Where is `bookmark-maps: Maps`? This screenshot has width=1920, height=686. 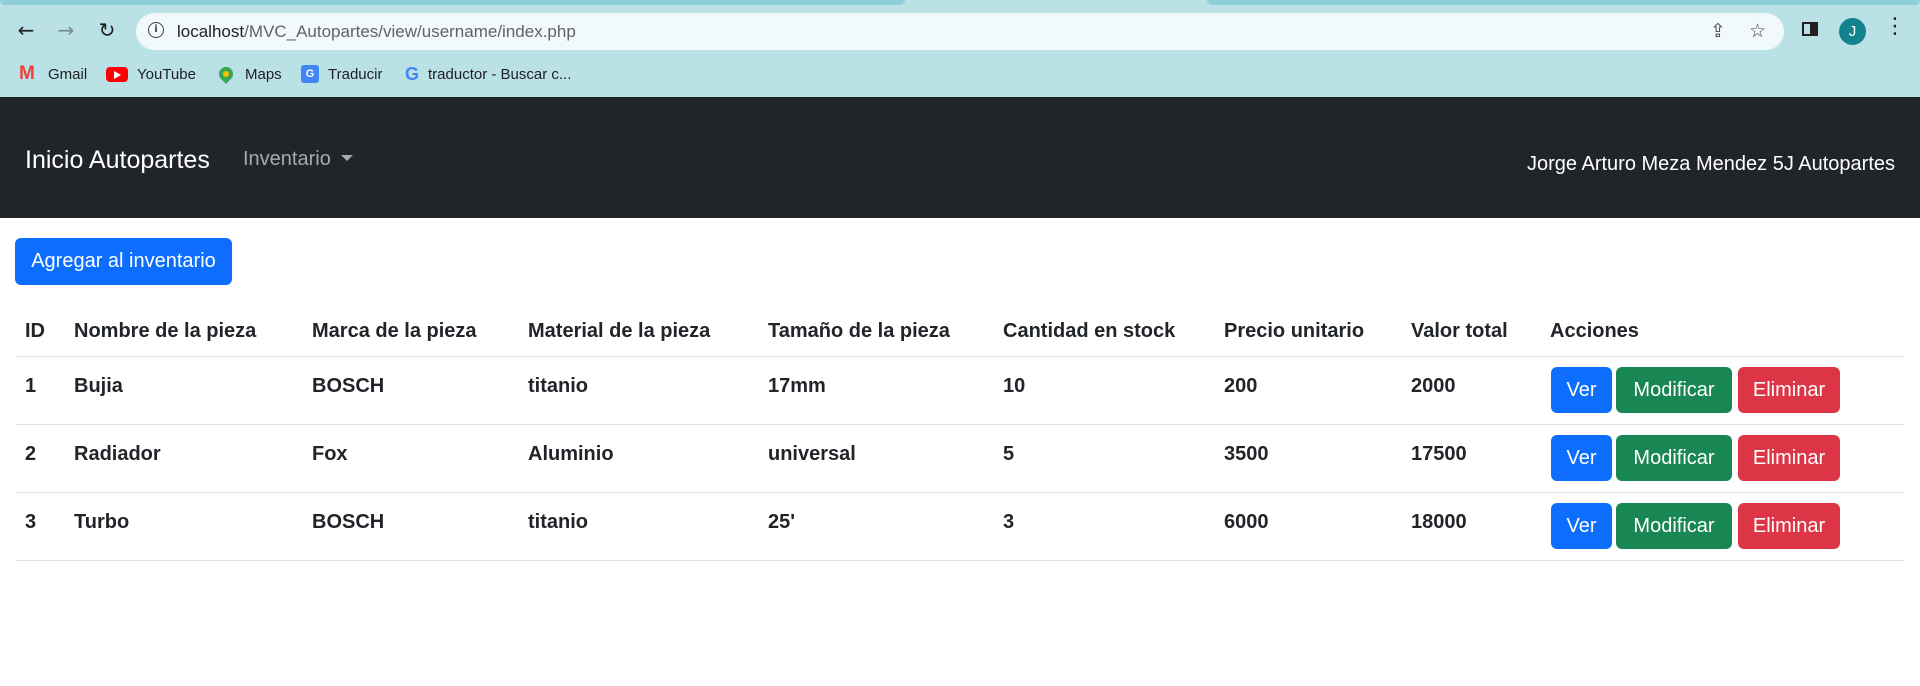 bookmark-maps: Maps is located at coordinates (249, 74).